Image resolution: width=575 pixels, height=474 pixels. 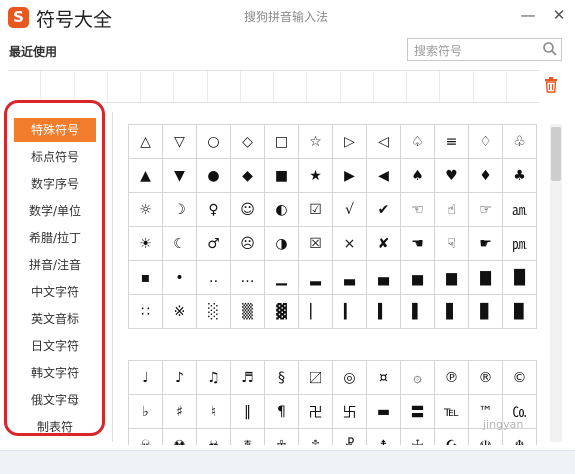 I want to click on symbol-cell: √, so click(x=350, y=210).